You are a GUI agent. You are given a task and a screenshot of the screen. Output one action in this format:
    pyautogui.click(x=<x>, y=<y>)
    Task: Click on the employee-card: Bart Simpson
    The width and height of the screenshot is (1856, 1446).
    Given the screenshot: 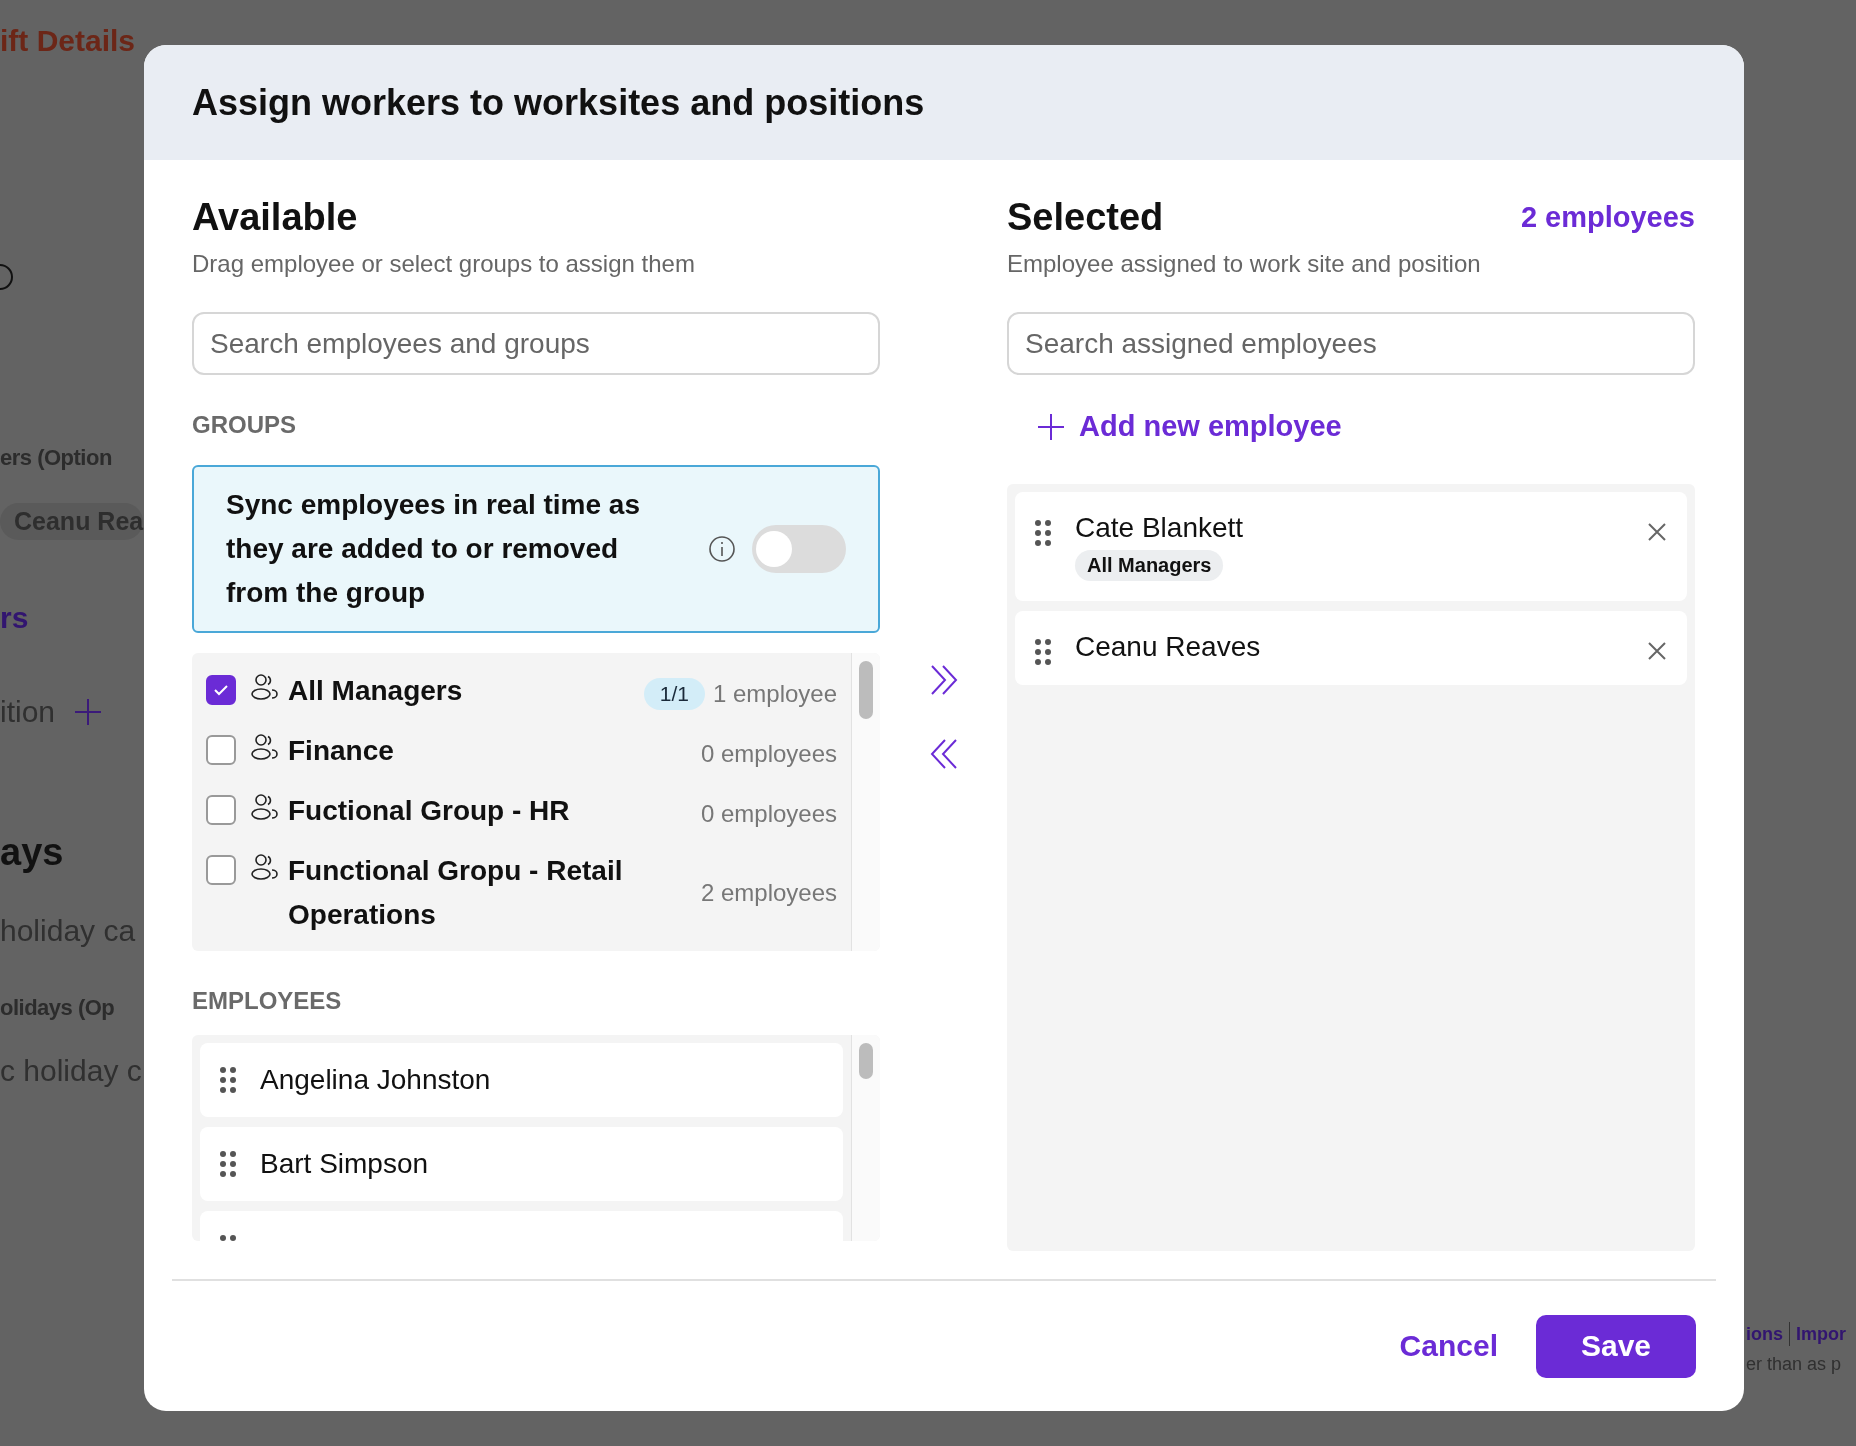 What is the action you would take?
    pyautogui.click(x=521, y=1164)
    